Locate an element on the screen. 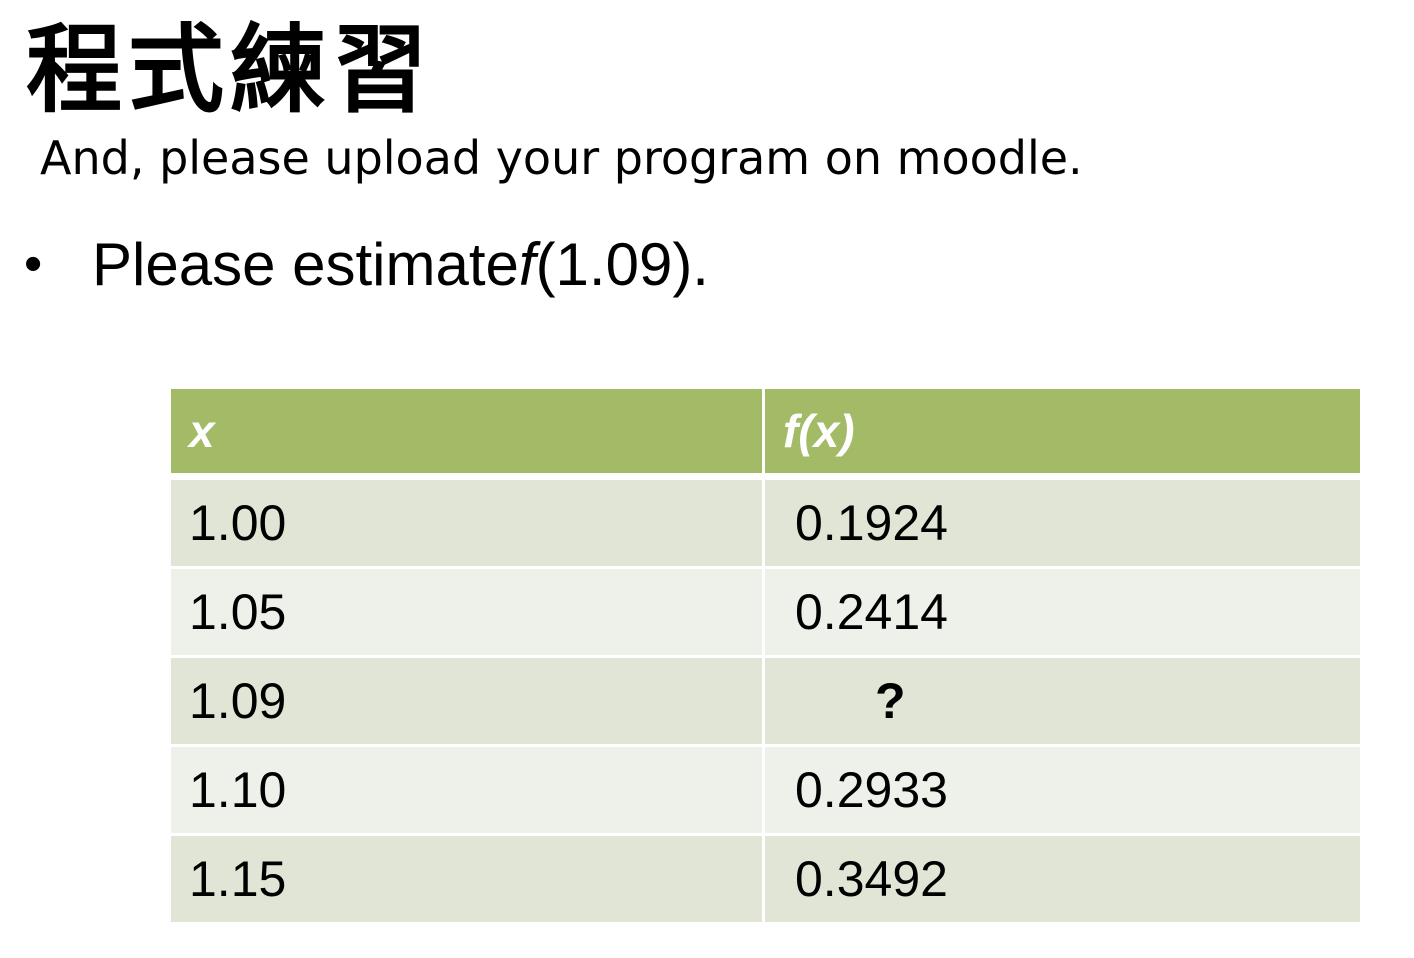  cell-x: 1.00 is located at coordinates (468, 524).